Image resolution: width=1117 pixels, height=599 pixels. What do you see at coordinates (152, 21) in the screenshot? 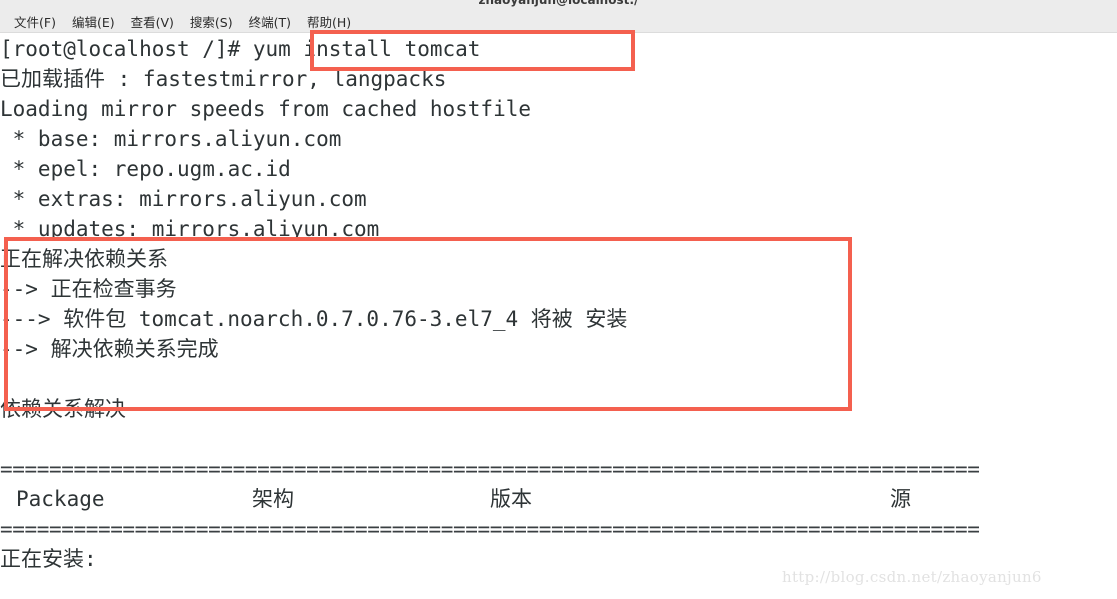
I see `menu-view: 查看(V)` at bounding box center [152, 21].